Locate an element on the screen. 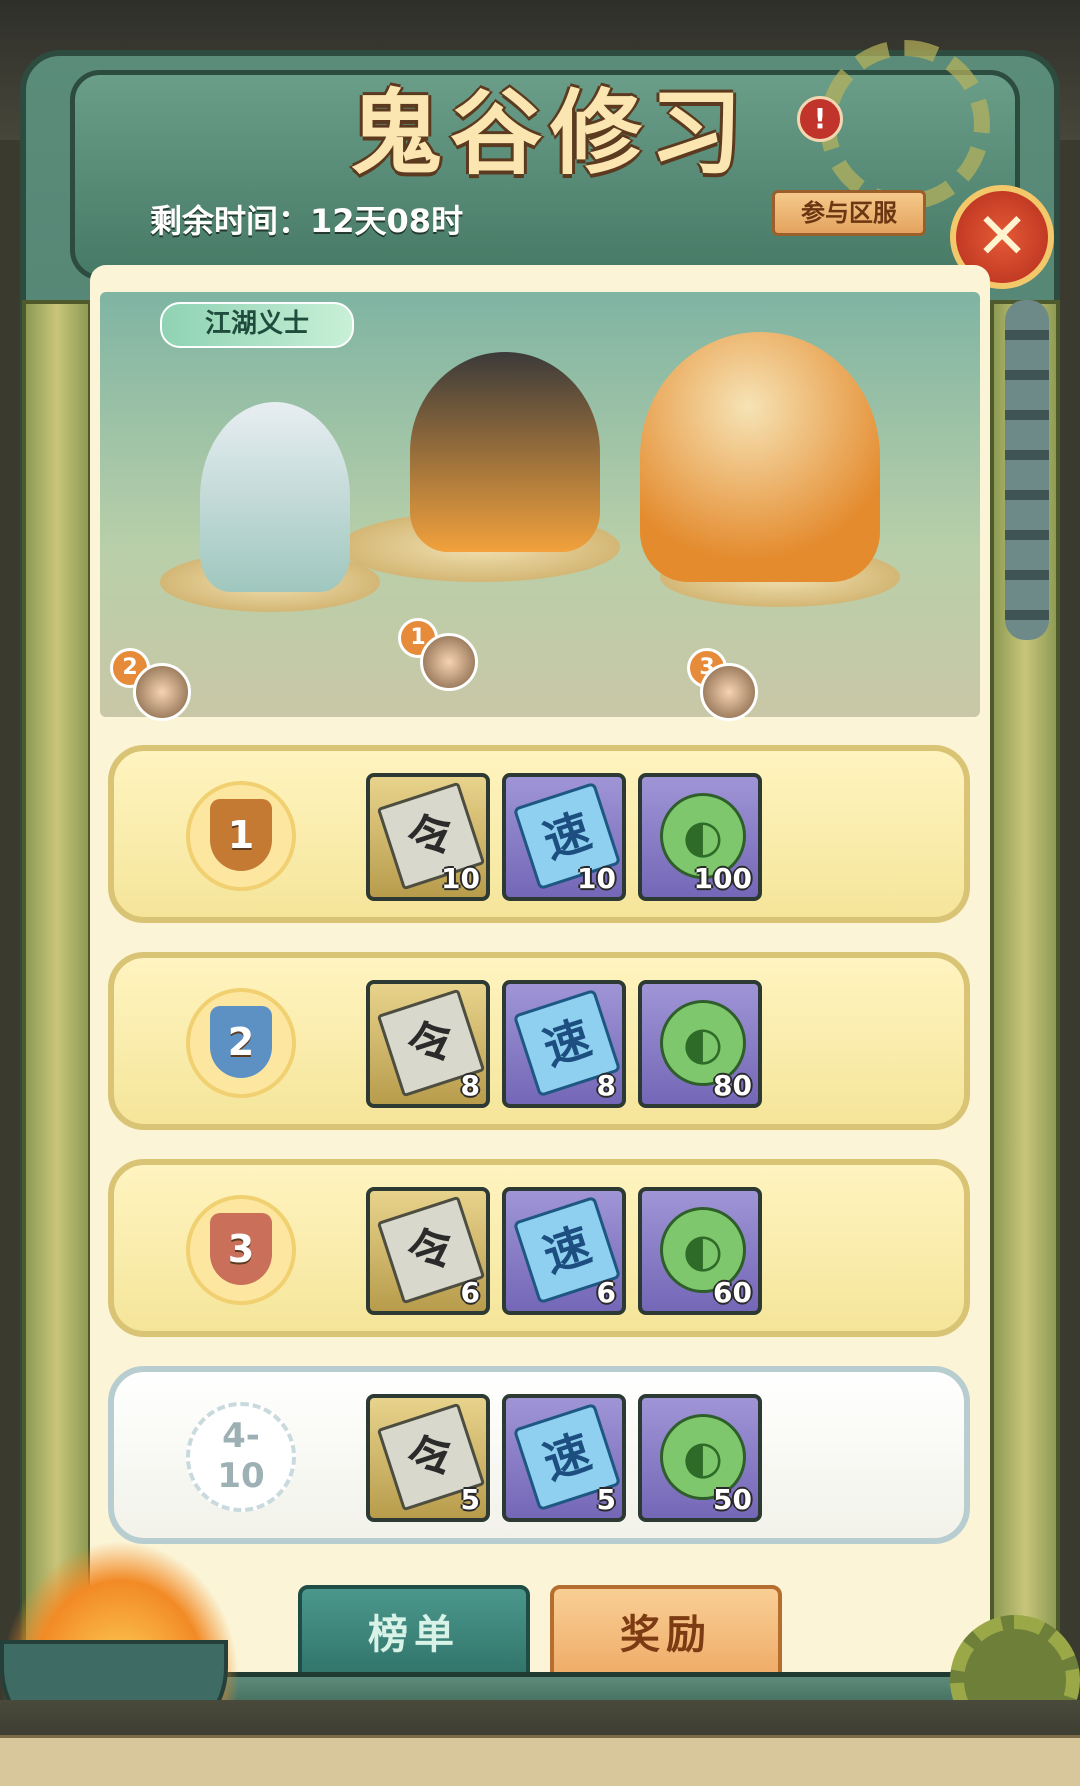 This screenshot has height=1786, width=1080. hero-umbrella-gourd is located at coordinates (760, 457).